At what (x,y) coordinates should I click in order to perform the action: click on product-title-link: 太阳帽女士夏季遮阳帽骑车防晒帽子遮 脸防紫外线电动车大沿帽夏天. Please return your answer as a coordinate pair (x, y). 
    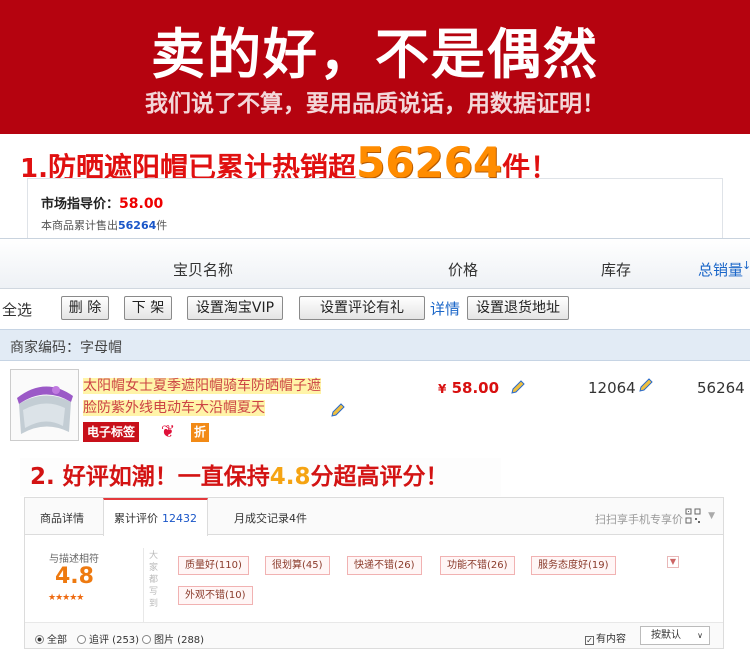
    Looking at the image, I should click on (213, 397).